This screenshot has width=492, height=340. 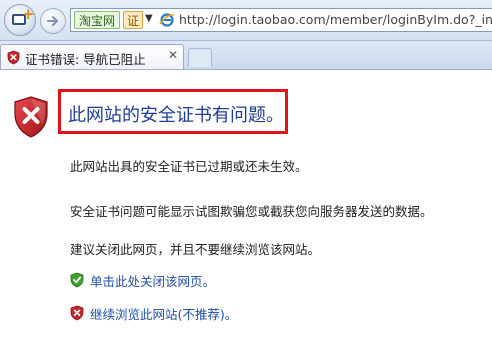 I want to click on tab-certificate-error: 证书错误: 导航已阻止 ✕, so click(x=92, y=56).